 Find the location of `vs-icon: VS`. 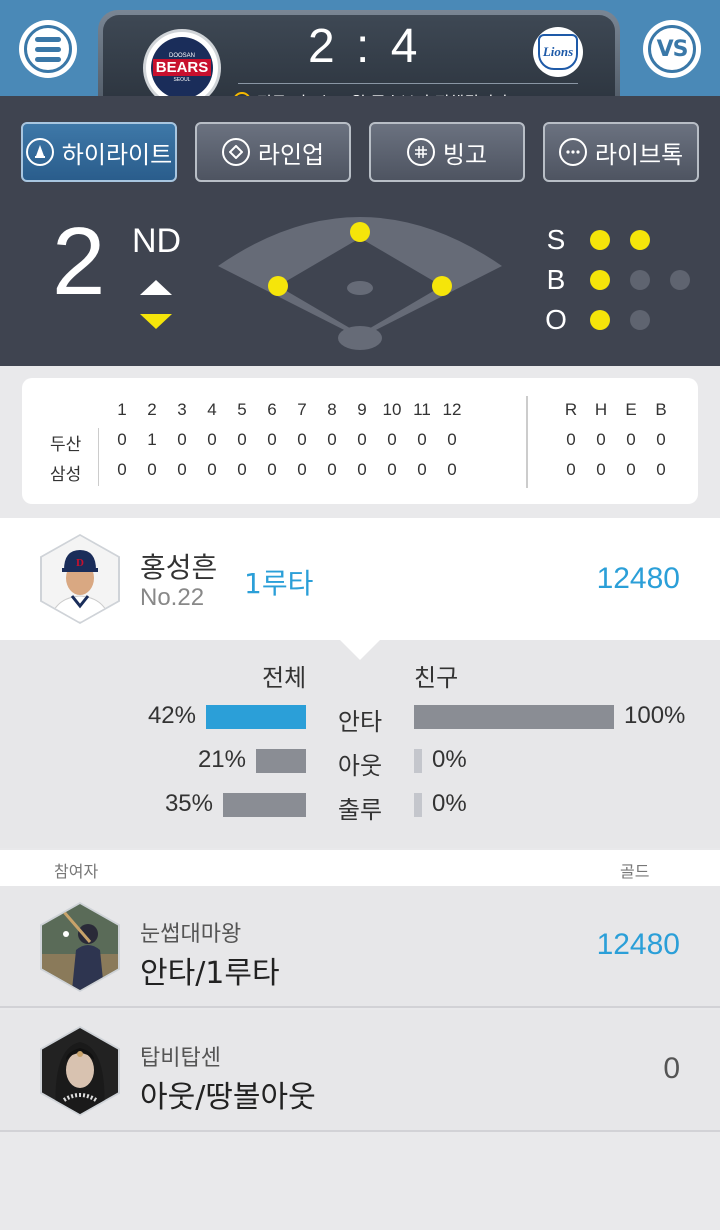

vs-icon: VS is located at coordinates (672, 49).